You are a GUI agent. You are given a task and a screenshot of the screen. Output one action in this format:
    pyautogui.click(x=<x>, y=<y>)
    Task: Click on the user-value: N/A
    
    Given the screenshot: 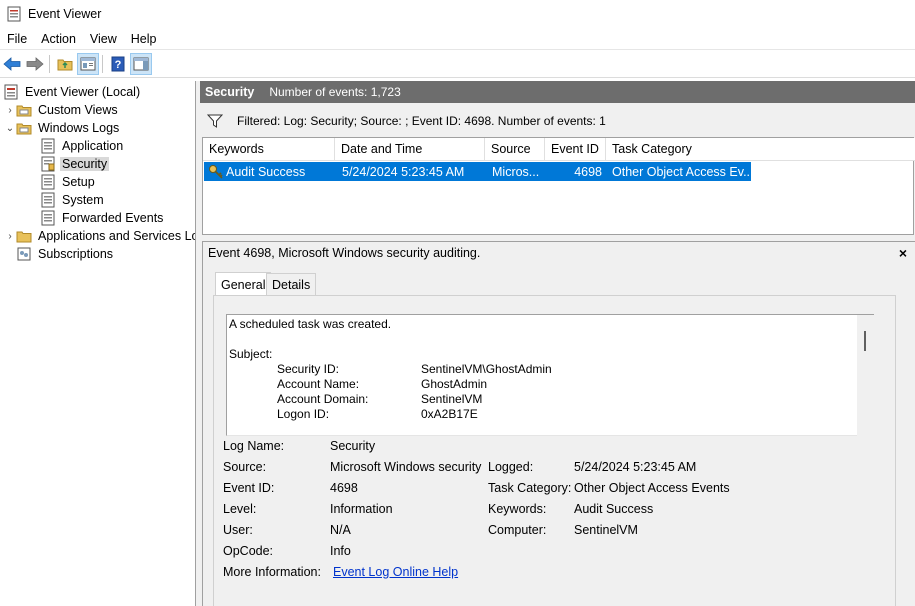 What is the action you would take?
    pyautogui.click(x=340, y=530)
    